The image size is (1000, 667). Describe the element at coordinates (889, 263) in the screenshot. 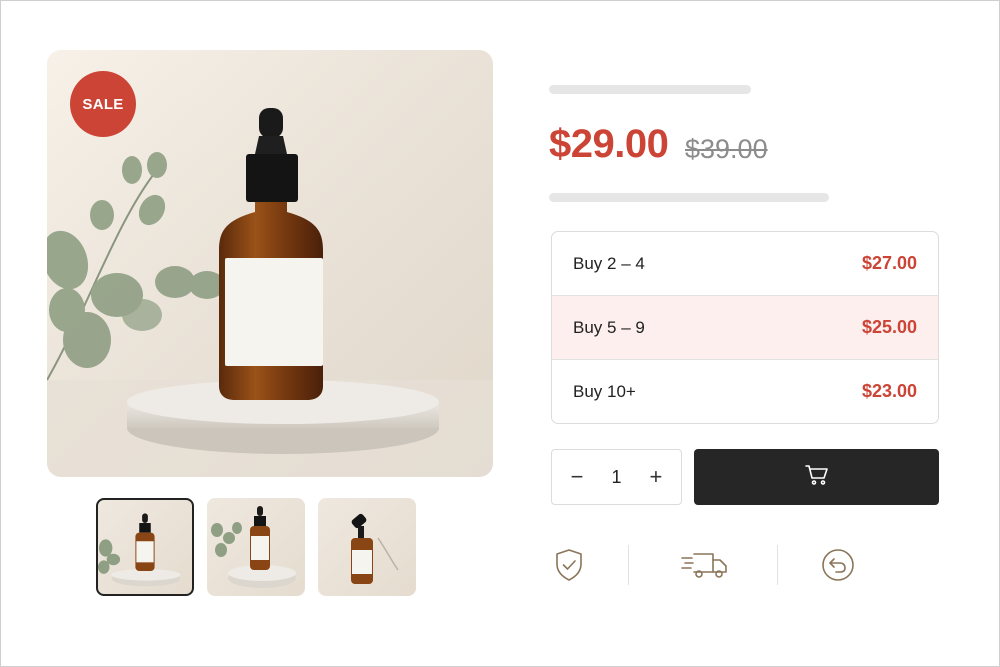

I see `tier-price: $27.00` at that location.